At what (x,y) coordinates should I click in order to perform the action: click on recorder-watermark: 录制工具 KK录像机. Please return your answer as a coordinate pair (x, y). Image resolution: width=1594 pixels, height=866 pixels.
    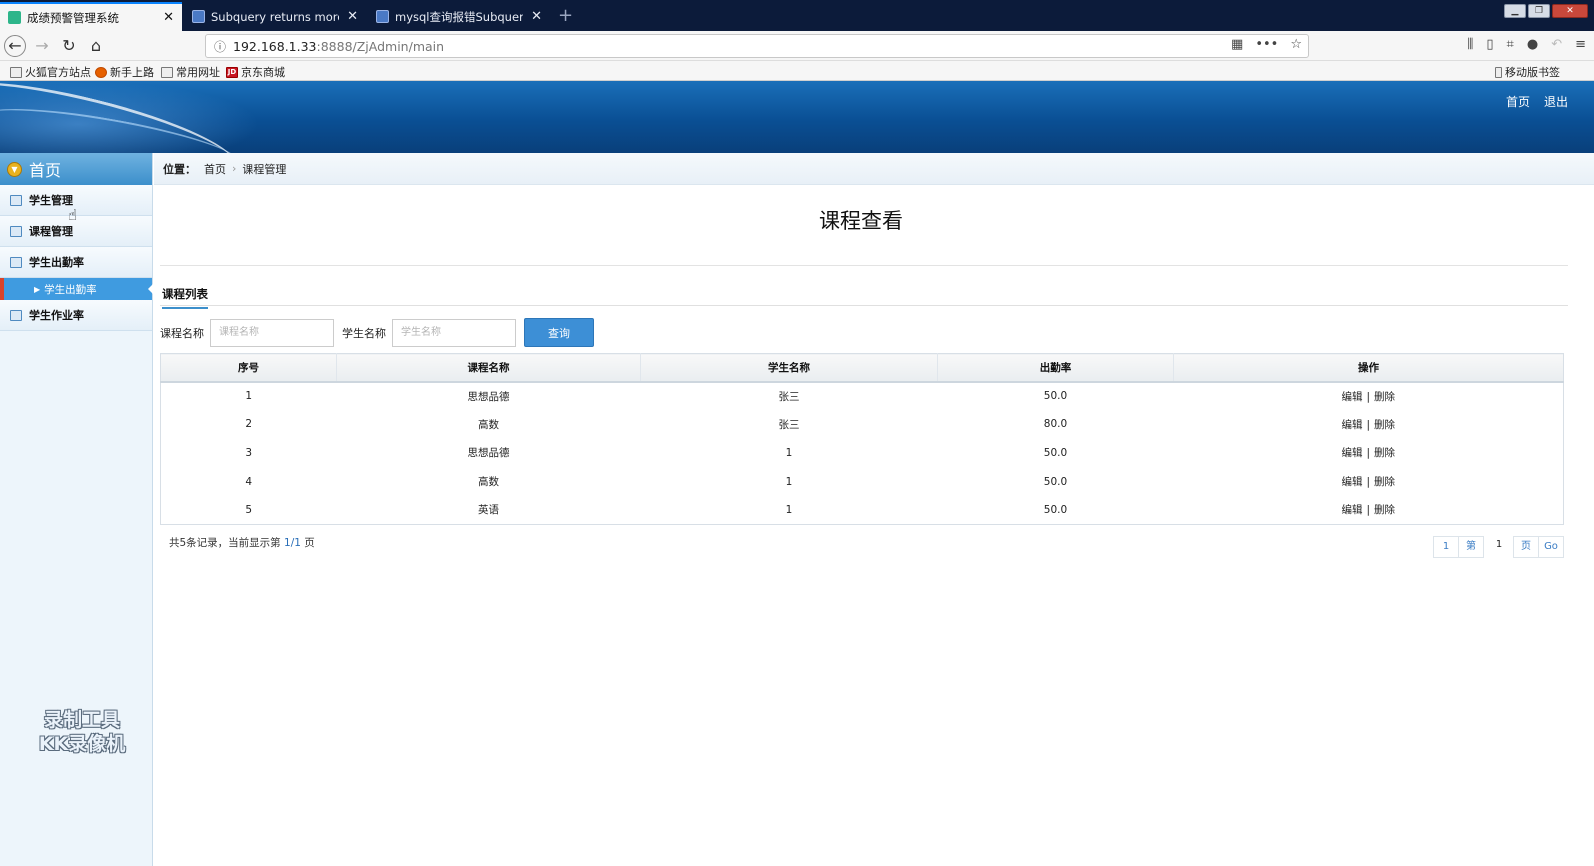
    Looking at the image, I should click on (82, 732).